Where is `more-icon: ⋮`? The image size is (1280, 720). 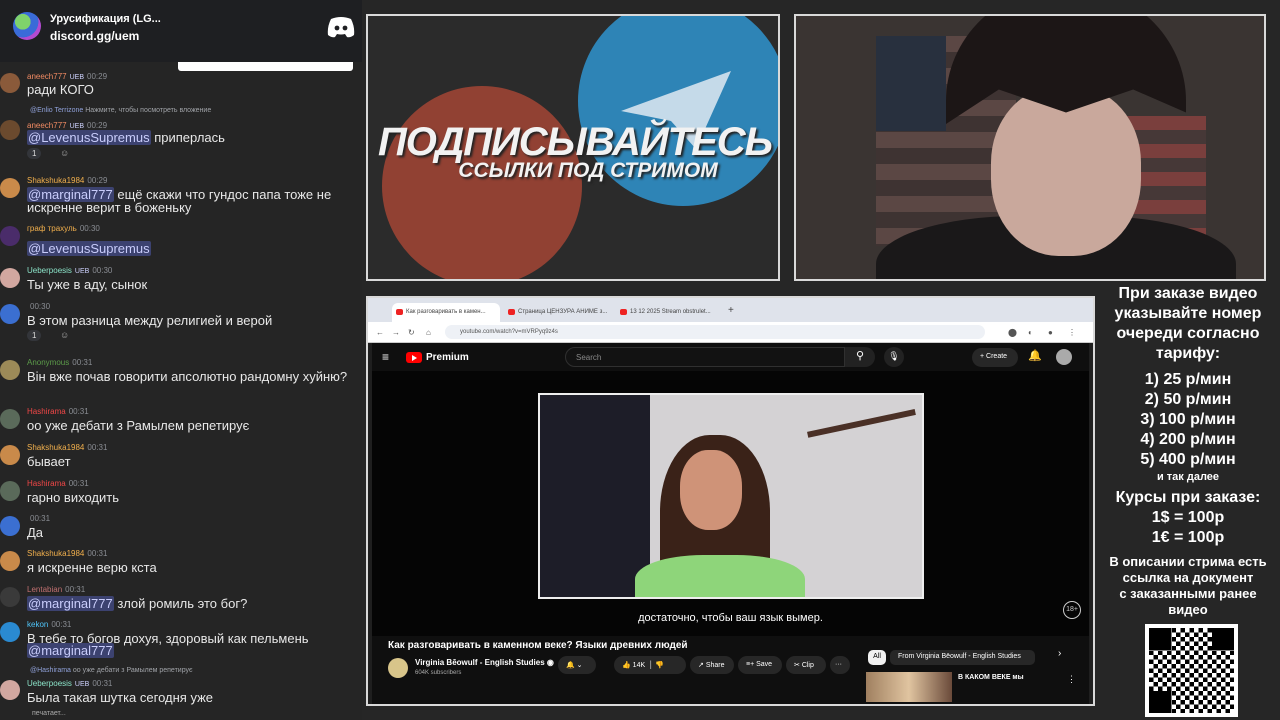
more-icon: ⋮ is located at coordinates (1071, 679).